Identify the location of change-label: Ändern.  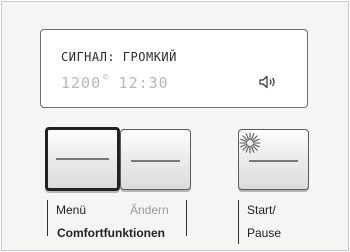
(149, 210).